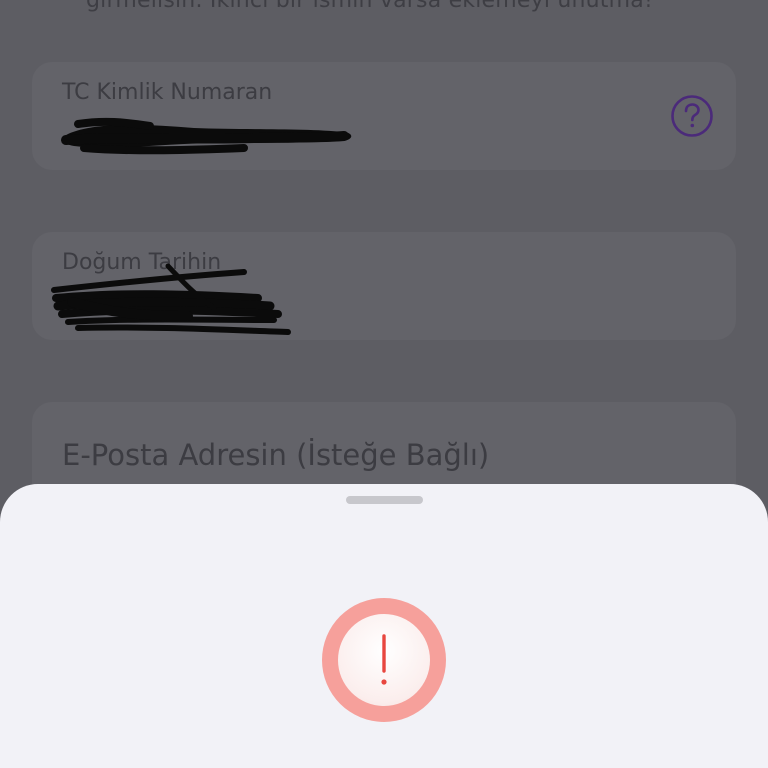 The height and width of the screenshot is (768, 768). What do you see at coordinates (384, 286) in the screenshot?
I see `birth-date-field: Doğum Tarihin` at bounding box center [384, 286].